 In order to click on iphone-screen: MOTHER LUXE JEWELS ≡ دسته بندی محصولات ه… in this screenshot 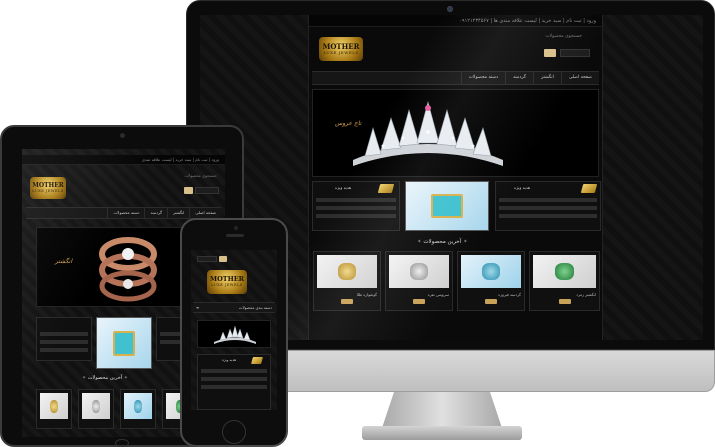, I will do `click(234, 330)`.